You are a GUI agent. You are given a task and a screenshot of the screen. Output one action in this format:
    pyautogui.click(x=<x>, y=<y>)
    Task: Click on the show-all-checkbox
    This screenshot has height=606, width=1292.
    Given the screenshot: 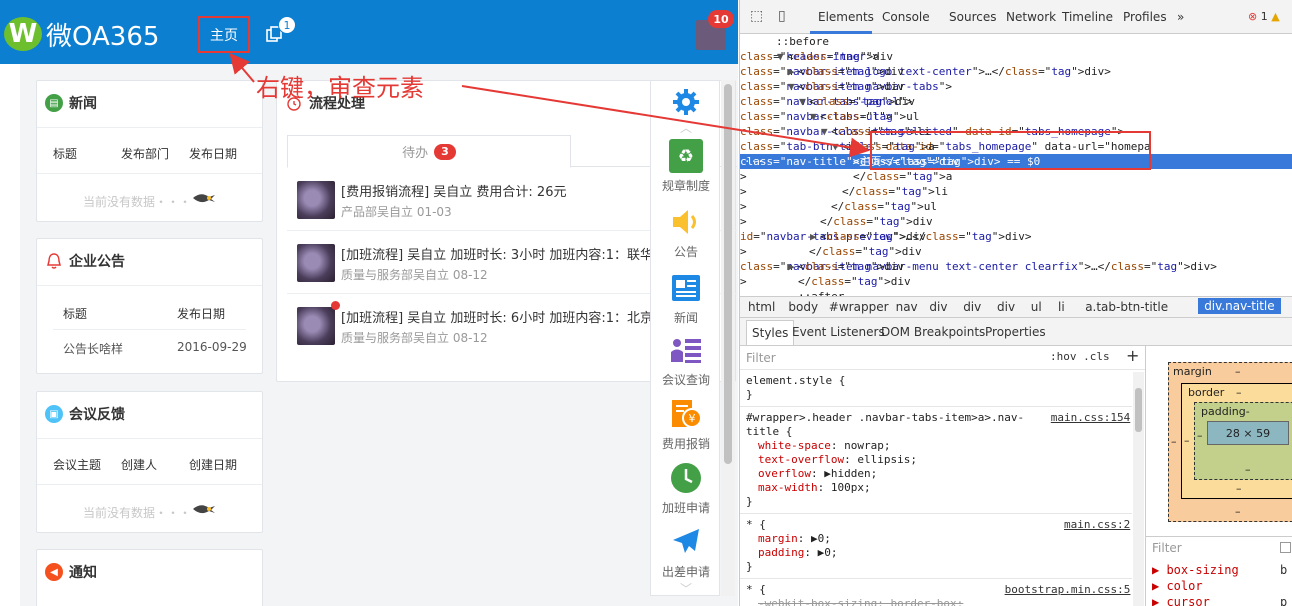 What is the action you would take?
    pyautogui.click(x=1285, y=547)
    